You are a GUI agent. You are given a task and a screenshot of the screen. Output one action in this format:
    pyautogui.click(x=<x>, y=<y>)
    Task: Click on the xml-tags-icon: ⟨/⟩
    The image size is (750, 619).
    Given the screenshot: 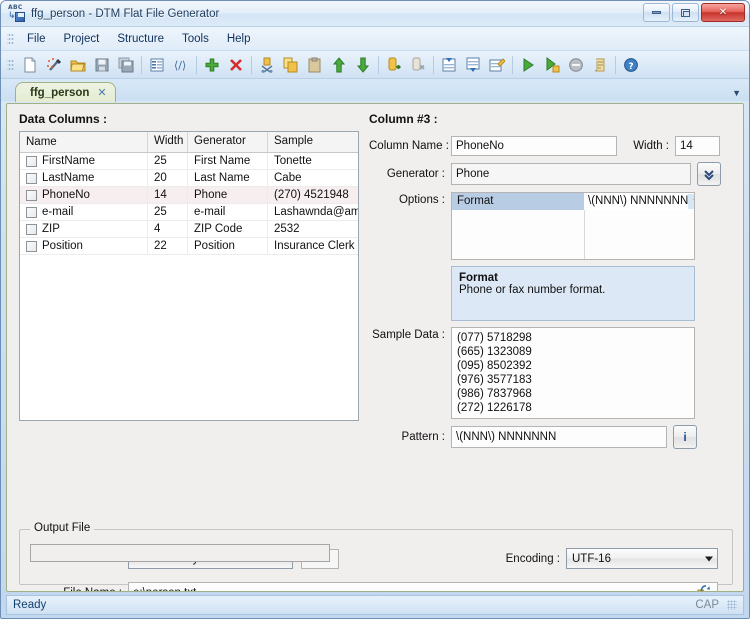 What is the action you would take?
    pyautogui.click(x=181, y=65)
    